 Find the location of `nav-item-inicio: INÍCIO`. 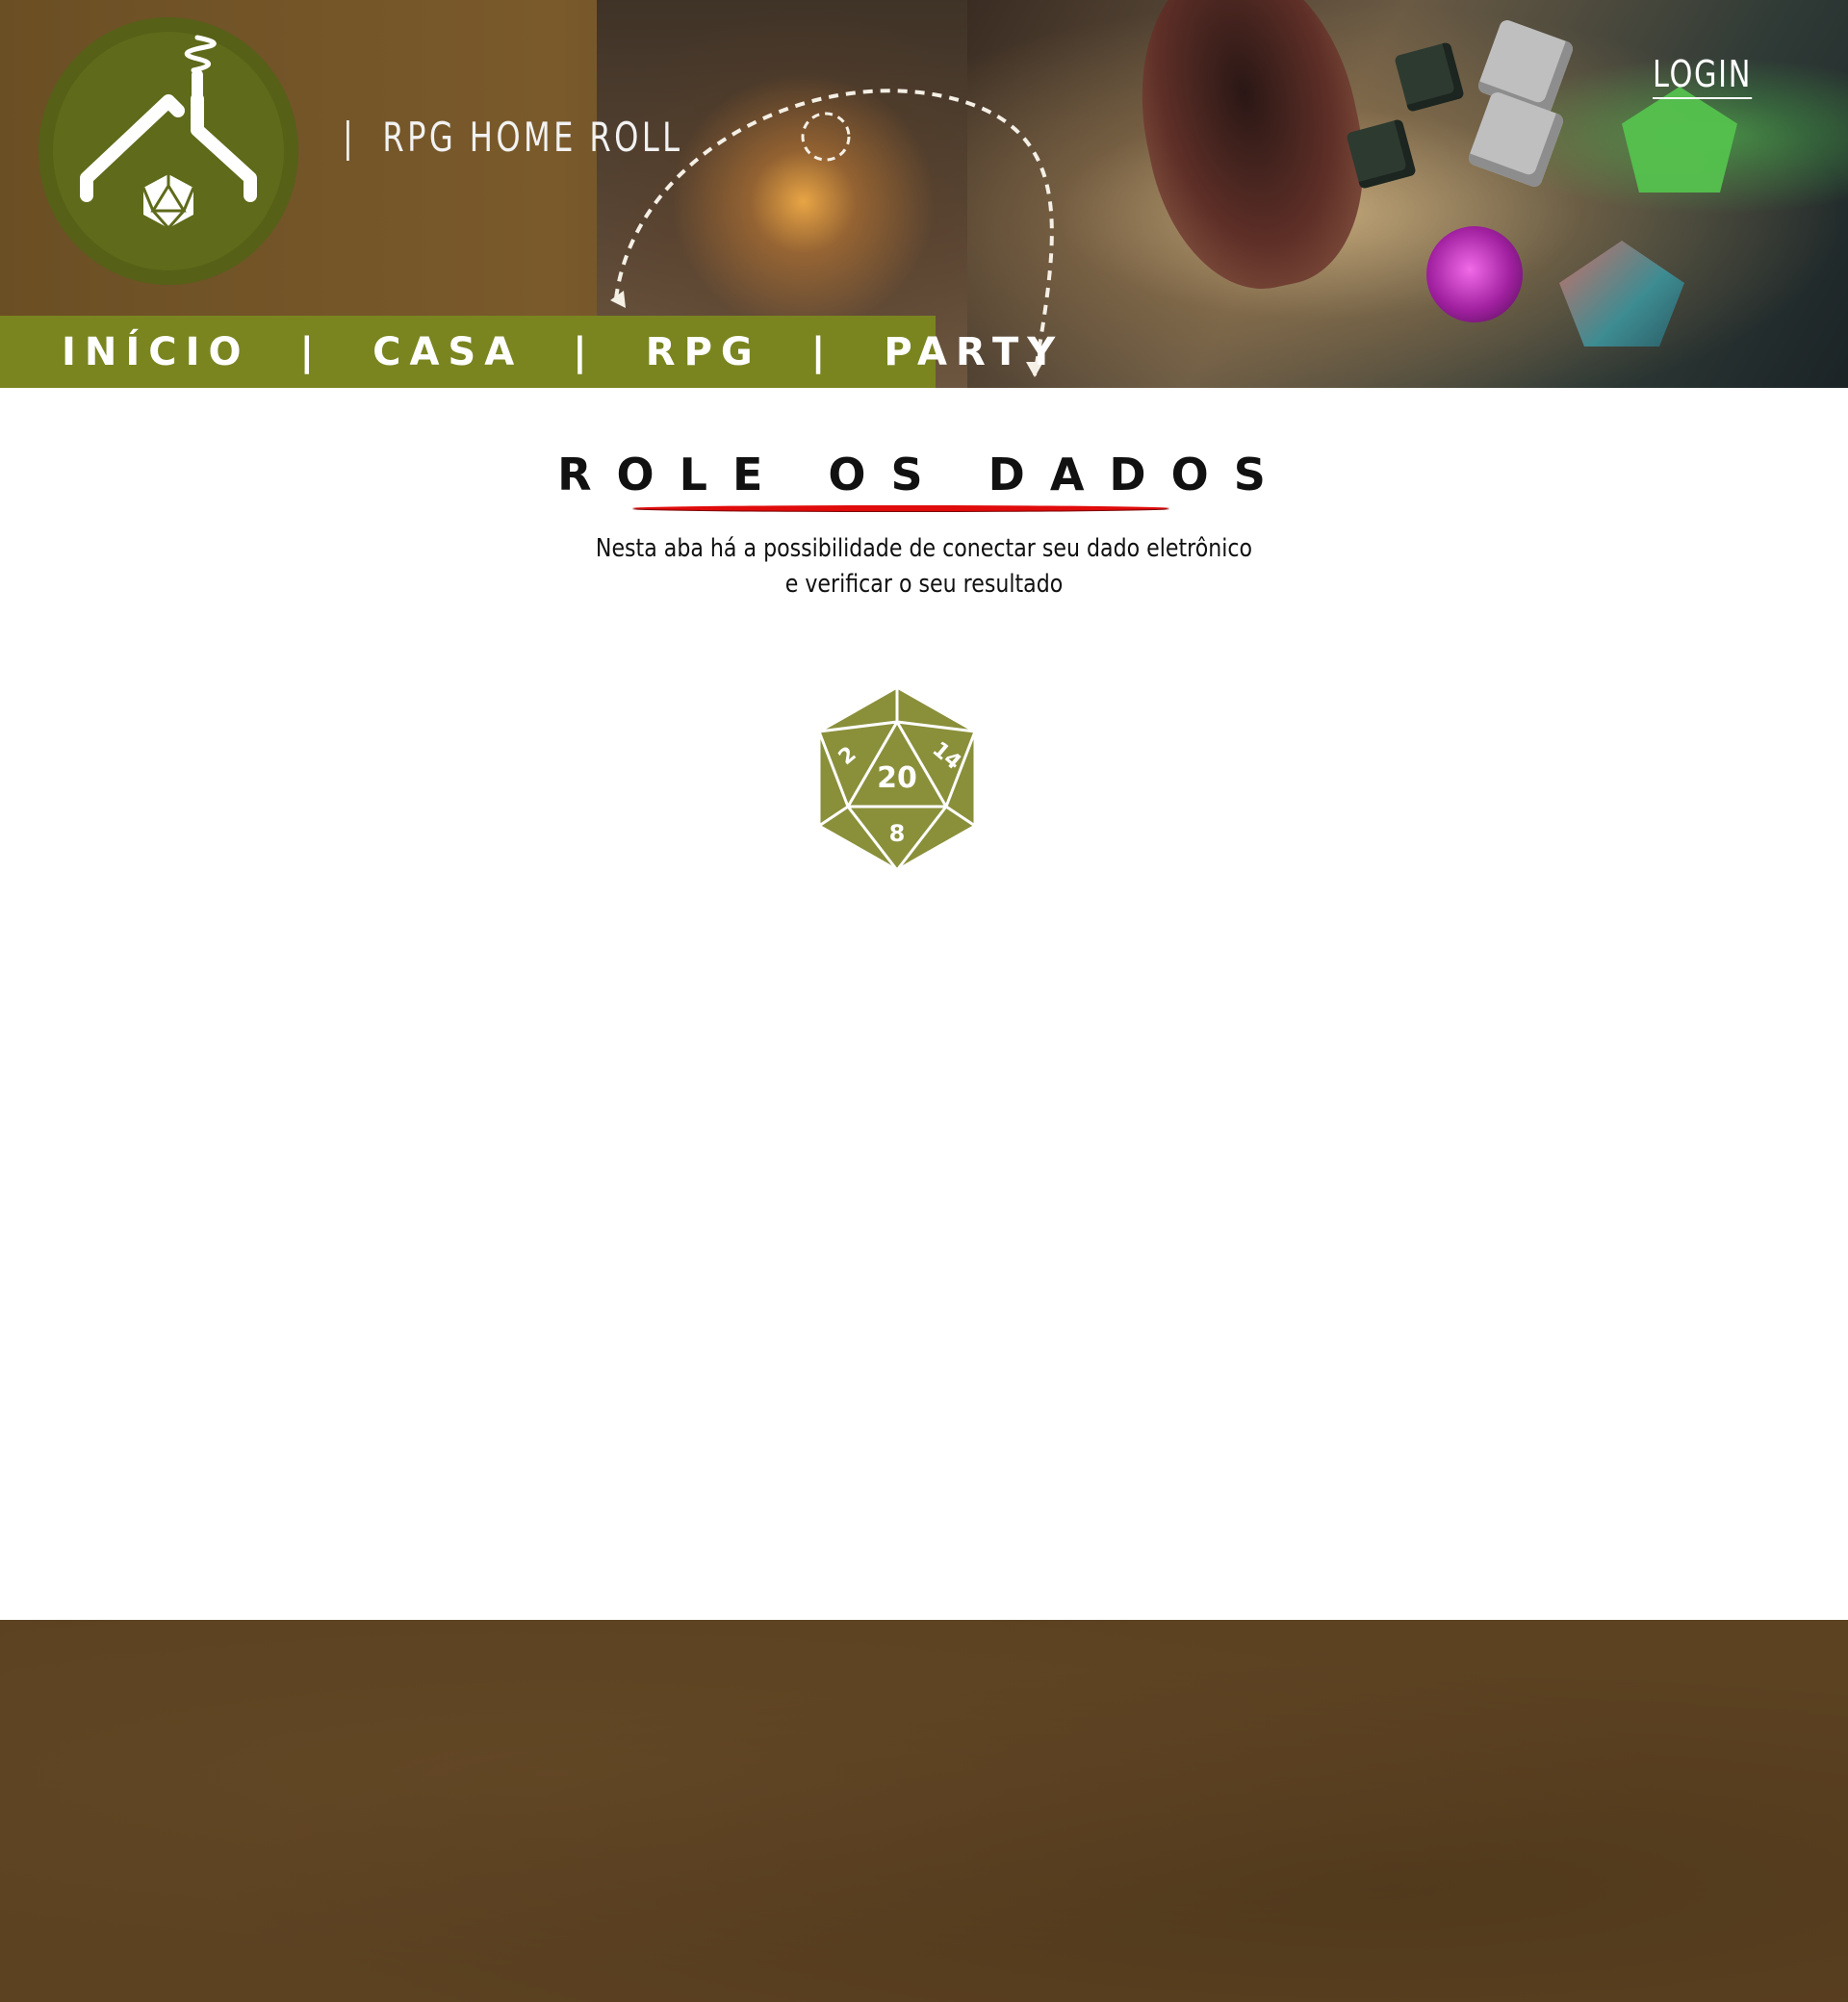

nav-item-inicio: INÍCIO is located at coordinates (155, 352).